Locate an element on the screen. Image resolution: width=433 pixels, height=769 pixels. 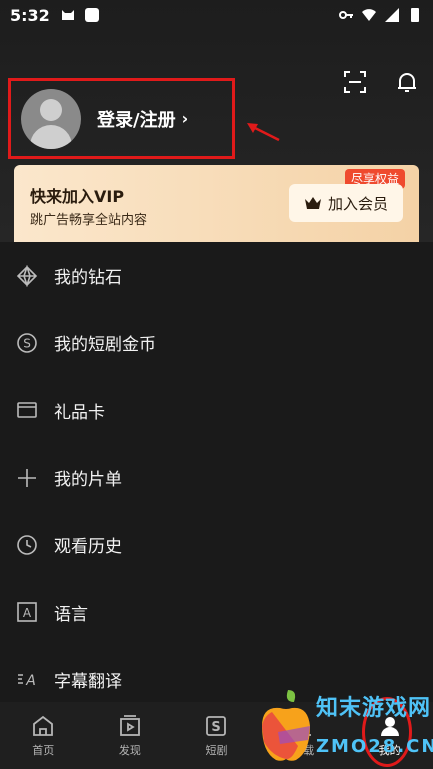
menu-item-label: 我的钻石 is located at coordinates (88, 278).